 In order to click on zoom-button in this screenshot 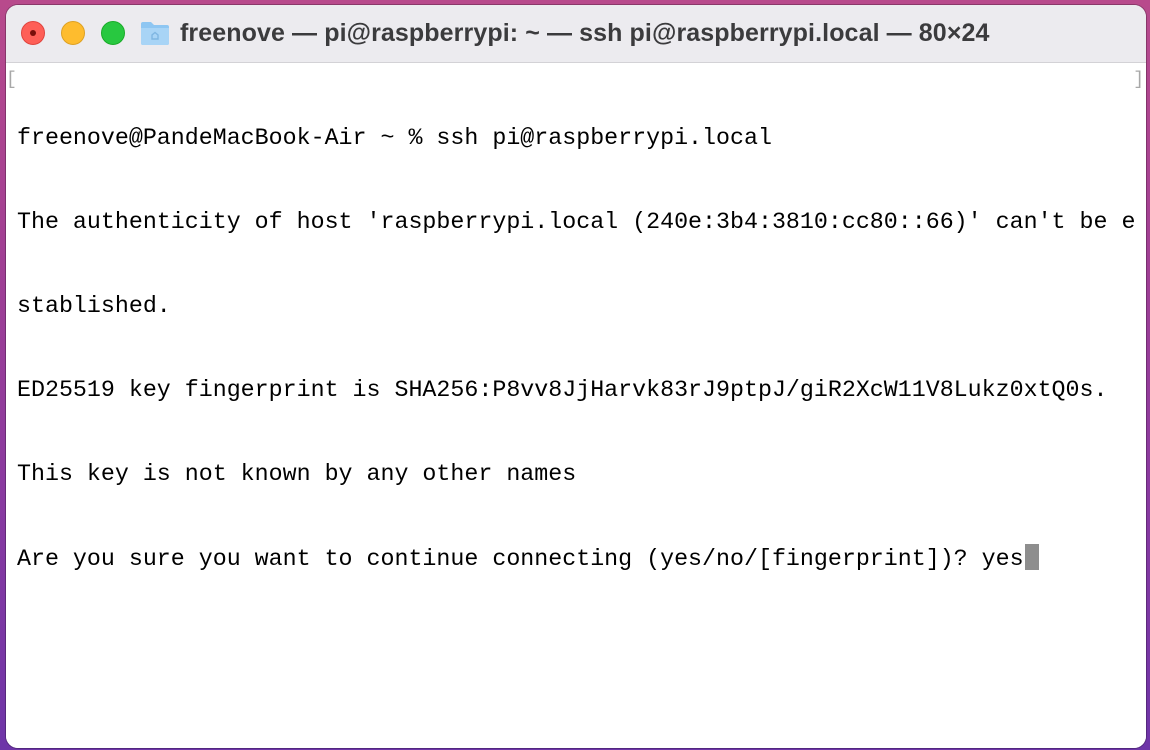, I will do `click(113, 33)`.